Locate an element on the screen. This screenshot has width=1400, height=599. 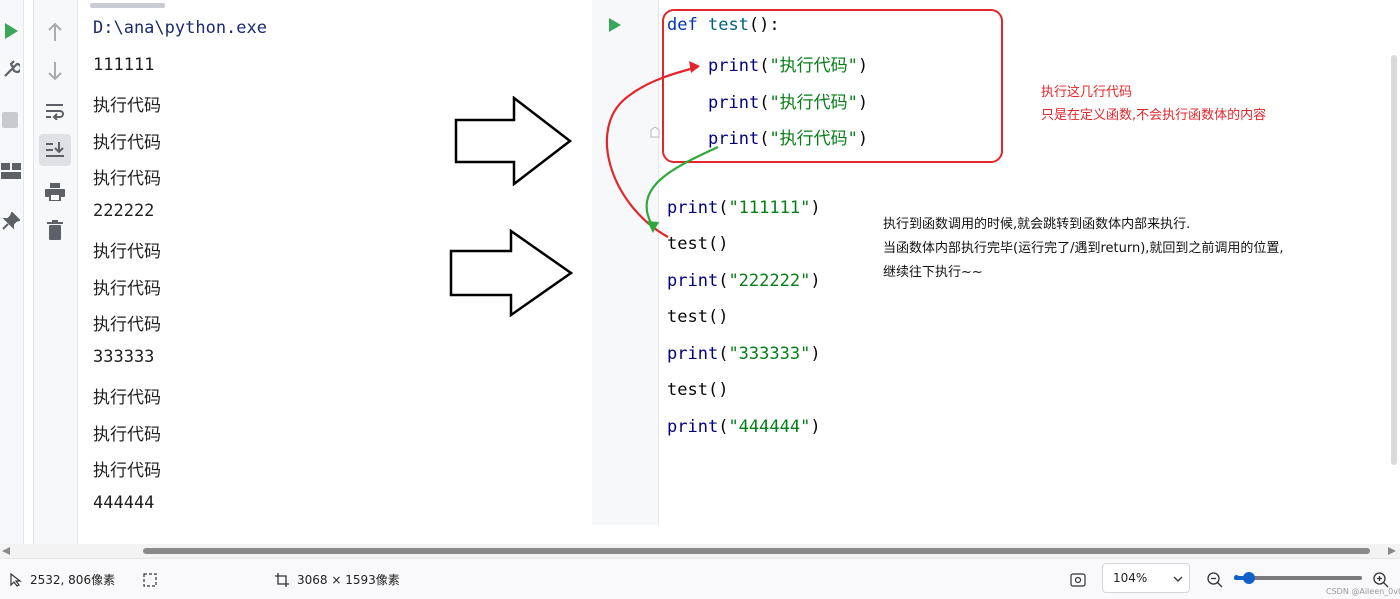
code-line-print: print("333333") is located at coordinates (744, 354).